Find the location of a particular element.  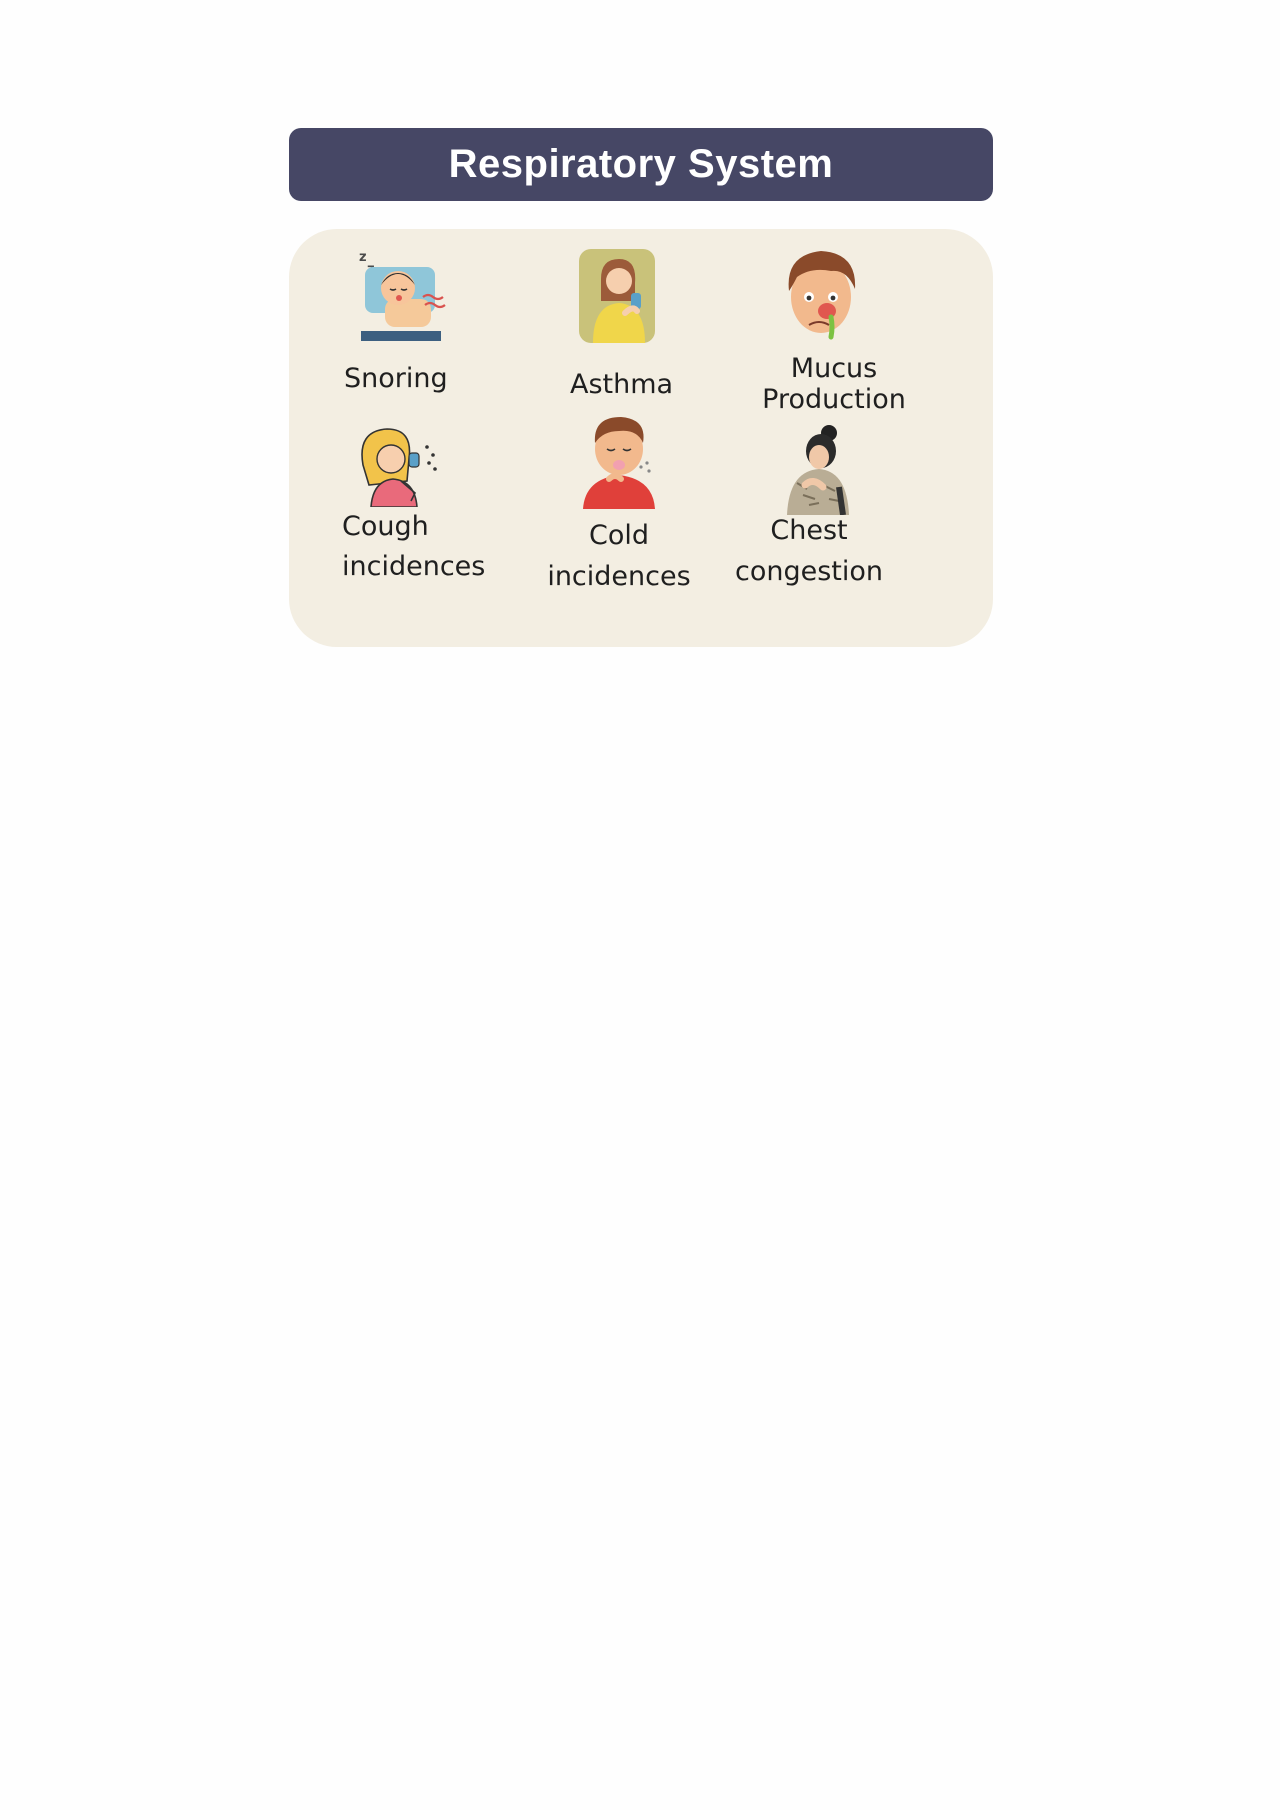

symptoms-panel: z z Snoring Asthma is located at coordinates (641, 438).